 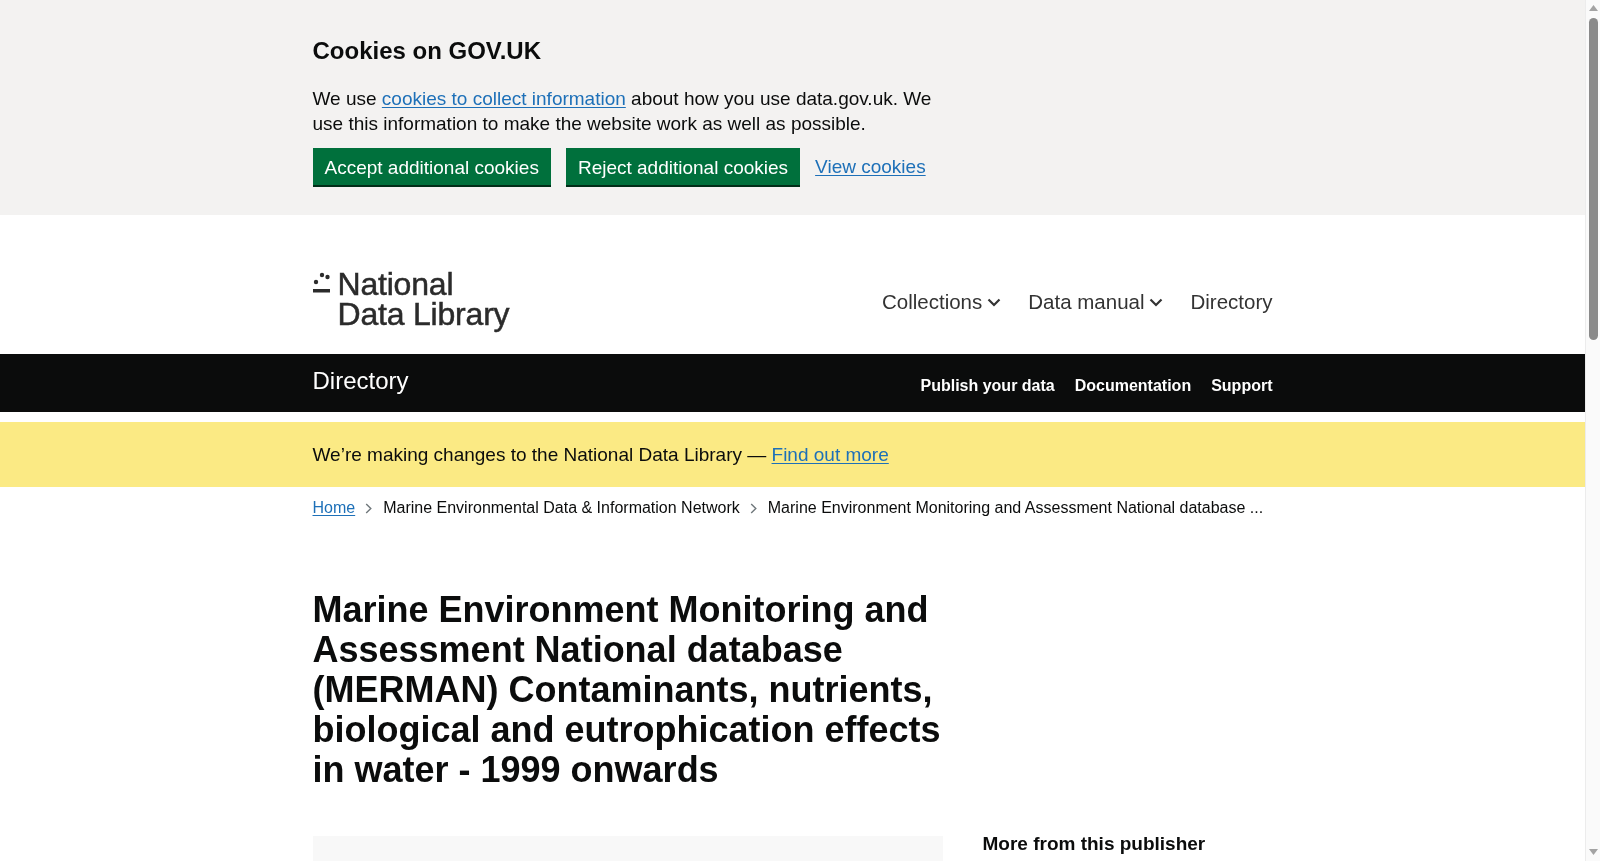 What do you see at coordinates (1593, 179) in the screenshot?
I see `scrollbar-thumb` at bounding box center [1593, 179].